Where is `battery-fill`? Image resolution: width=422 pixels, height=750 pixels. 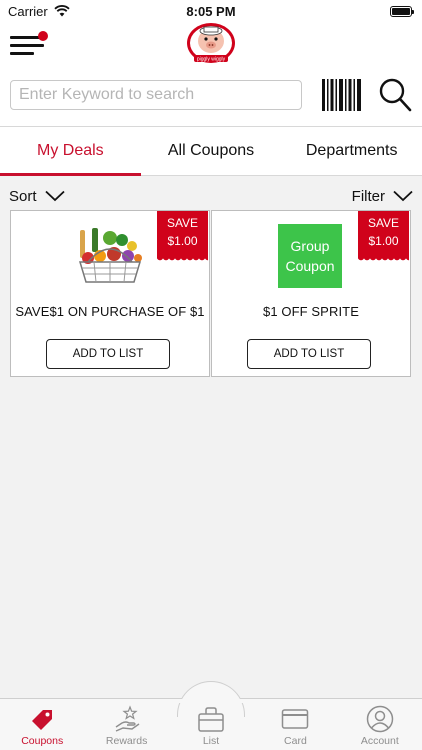 battery-fill is located at coordinates (401, 11).